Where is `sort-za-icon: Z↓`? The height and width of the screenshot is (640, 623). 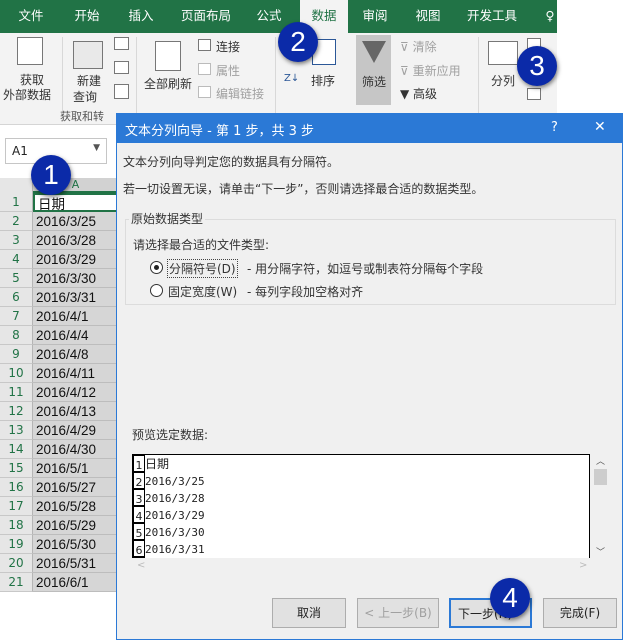 sort-za-icon: Z↓ is located at coordinates (291, 78).